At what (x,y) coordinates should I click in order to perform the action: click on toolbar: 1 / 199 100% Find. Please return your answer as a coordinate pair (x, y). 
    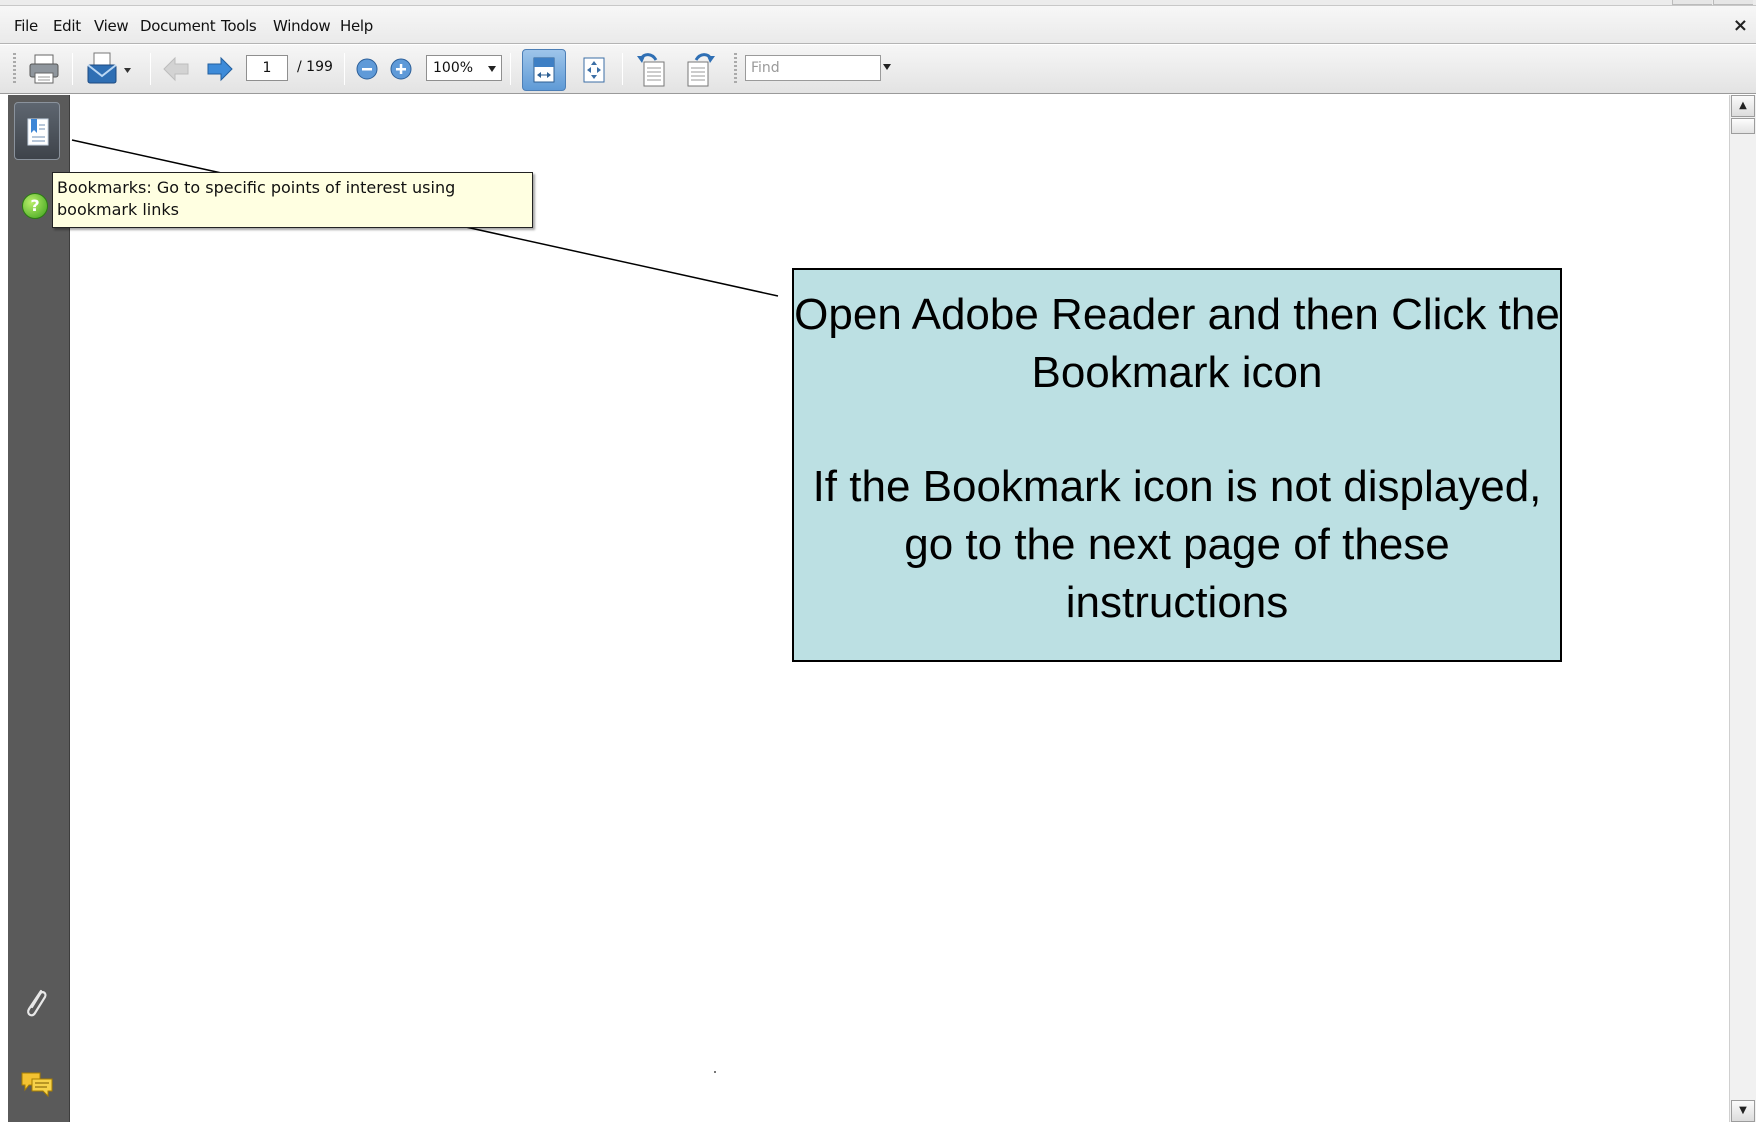
    Looking at the image, I should click on (878, 69).